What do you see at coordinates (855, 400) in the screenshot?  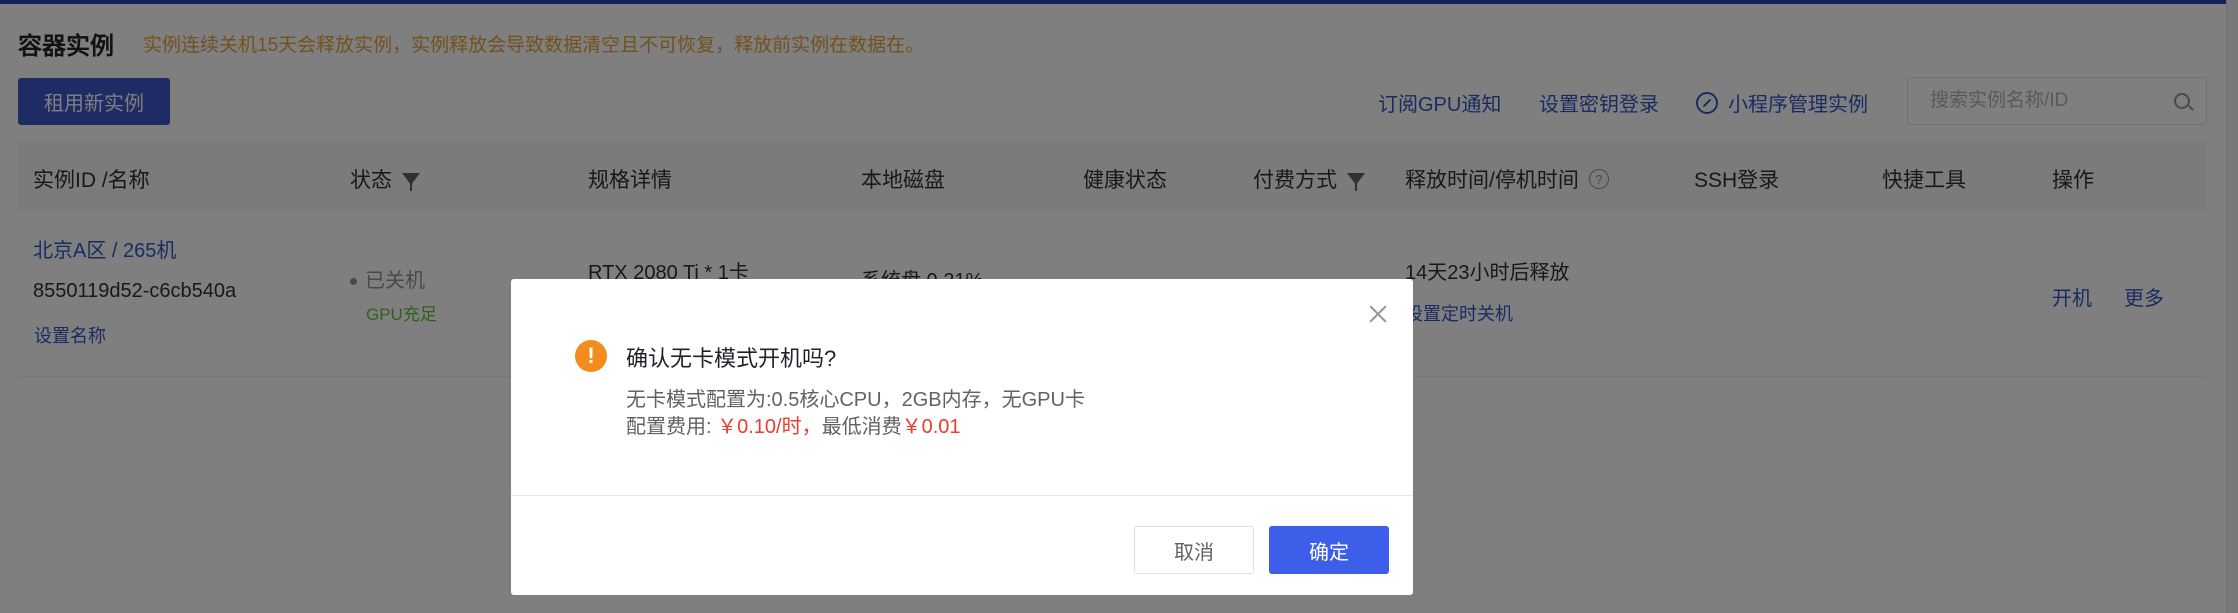 I see `dialog-config-text: 无卡模式配置为:0.5核心CPU，2GB内存，无GPU卡` at bounding box center [855, 400].